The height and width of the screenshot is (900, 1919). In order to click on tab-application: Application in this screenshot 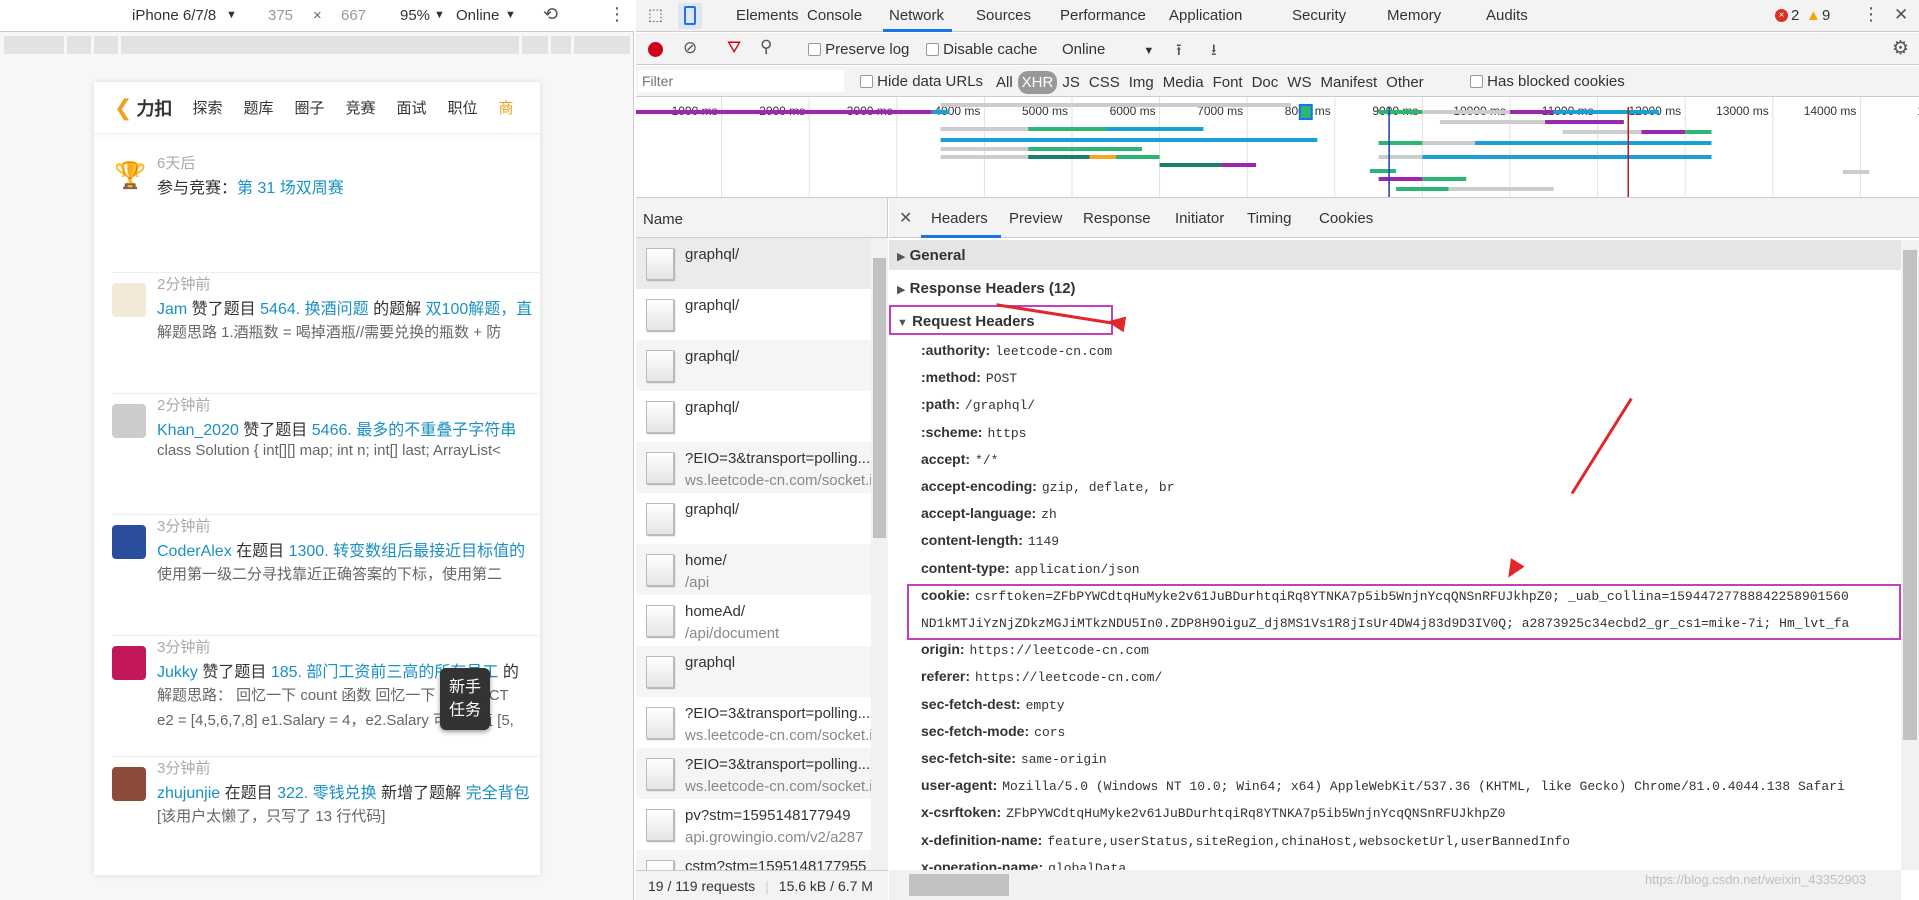, I will do `click(1205, 15)`.